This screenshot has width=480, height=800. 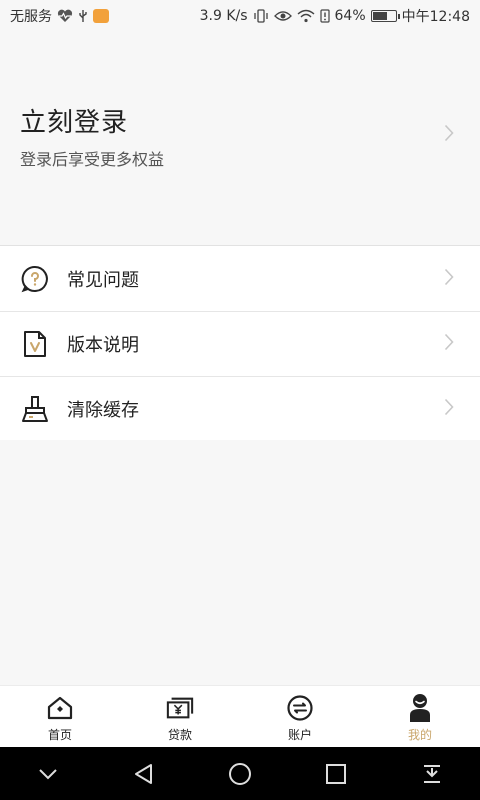 I want to click on tab-profile: 我的, so click(x=420, y=716).